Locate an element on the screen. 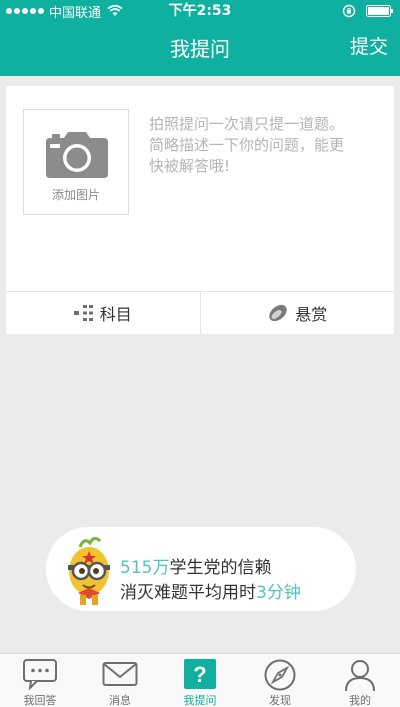  status-time: 下午2:53 is located at coordinates (200, 11).